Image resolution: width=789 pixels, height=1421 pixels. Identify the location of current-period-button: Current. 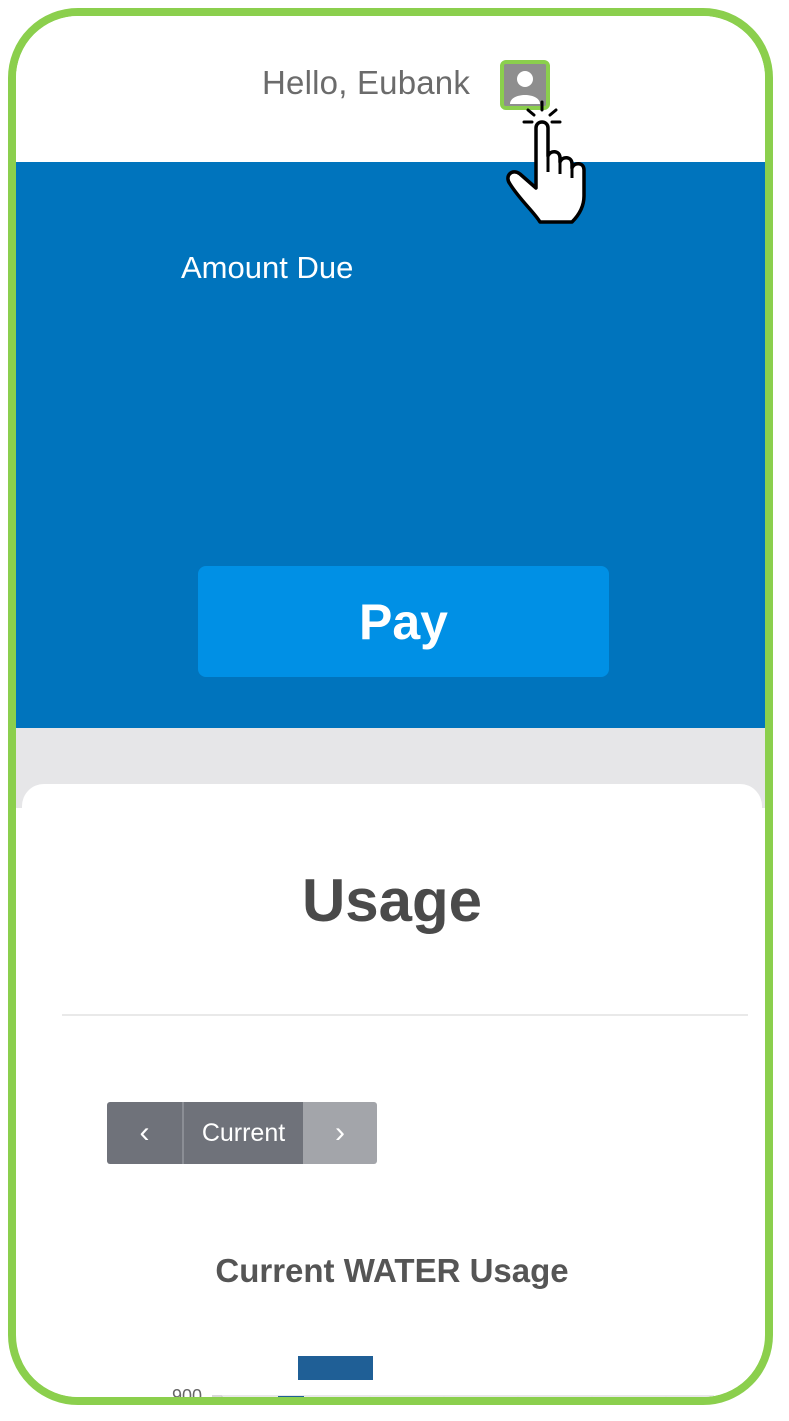
(242, 1133).